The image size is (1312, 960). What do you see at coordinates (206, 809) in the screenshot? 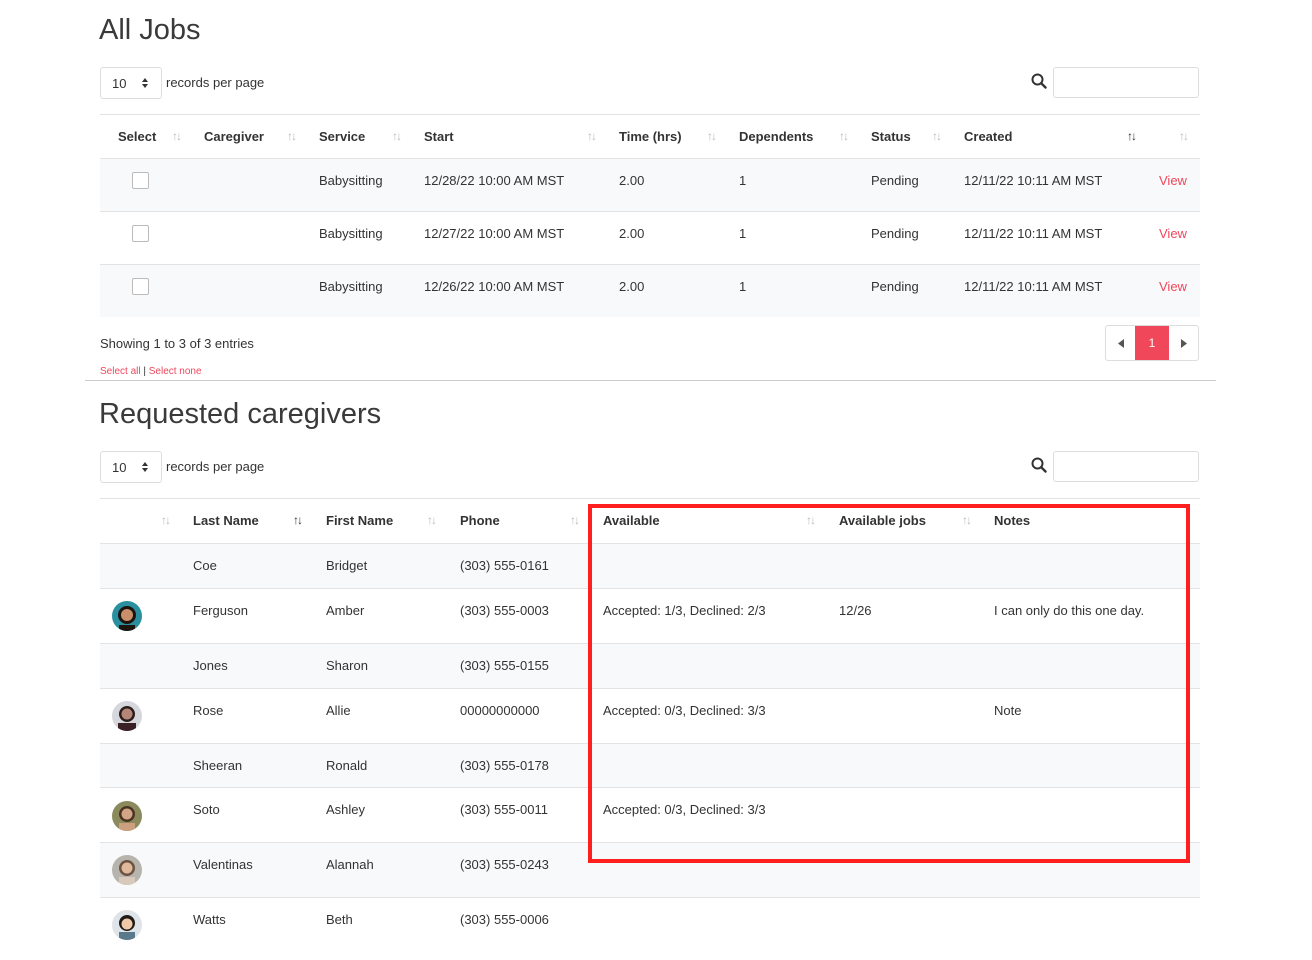
I see `cell-last-name: Soto` at bounding box center [206, 809].